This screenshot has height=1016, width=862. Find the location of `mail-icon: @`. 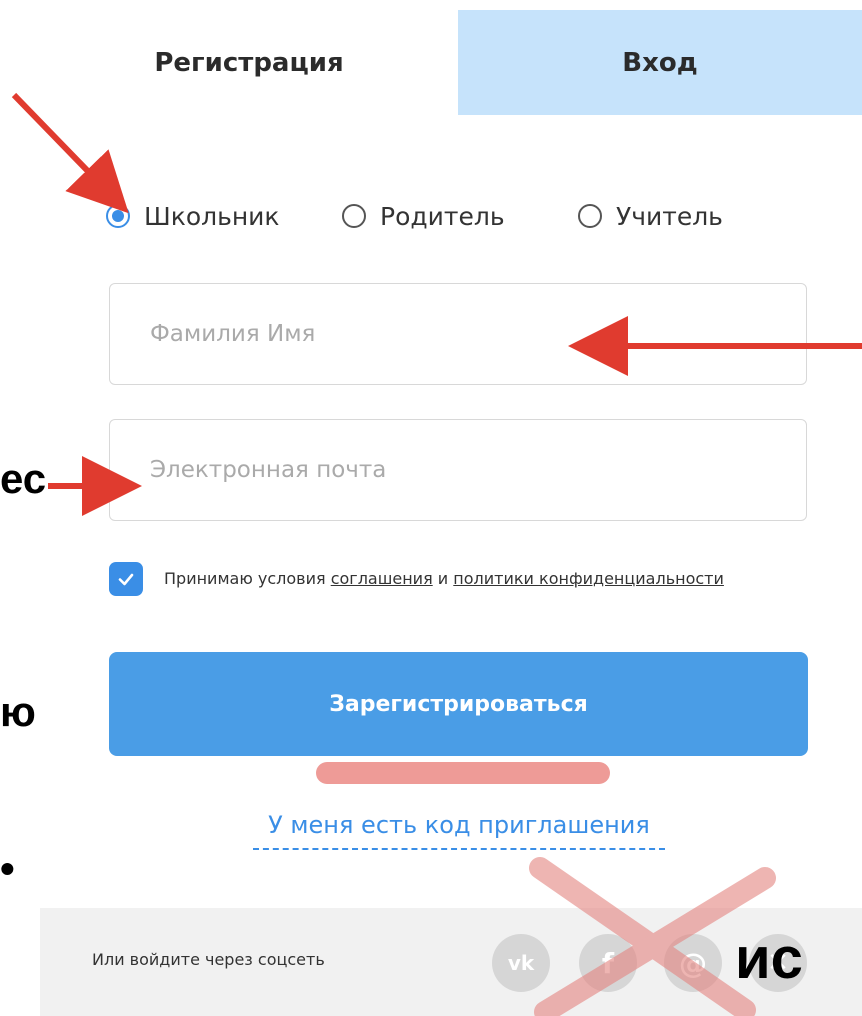

mail-icon: @ is located at coordinates (693, 963).